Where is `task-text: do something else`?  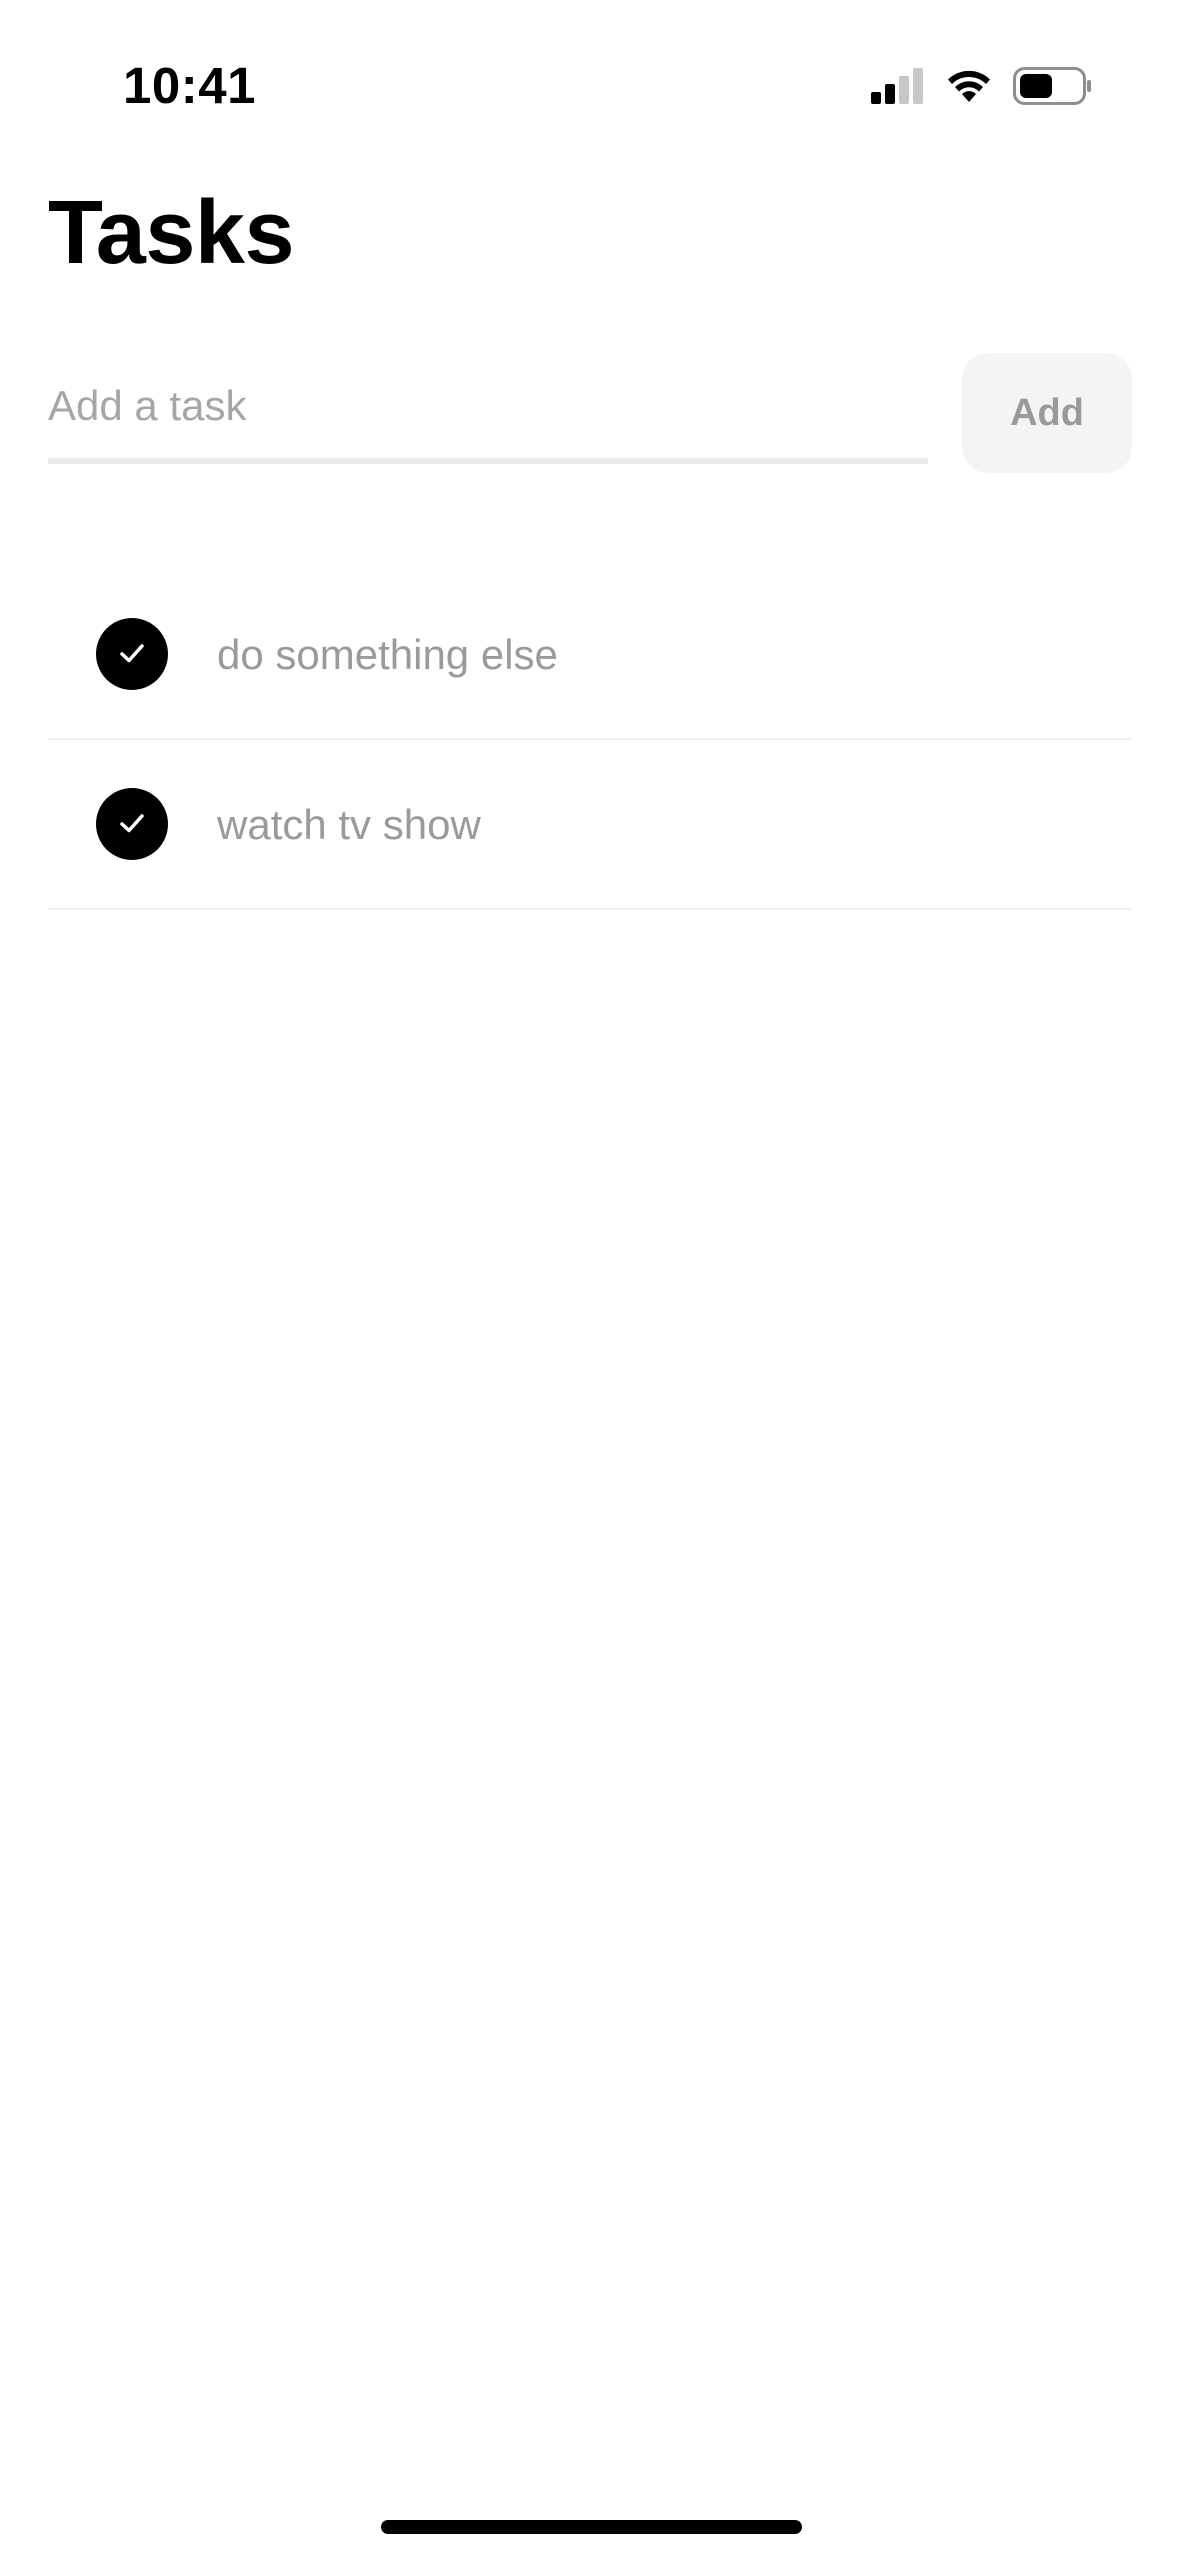 task-text: do something else is located at coordinates (387, 654).